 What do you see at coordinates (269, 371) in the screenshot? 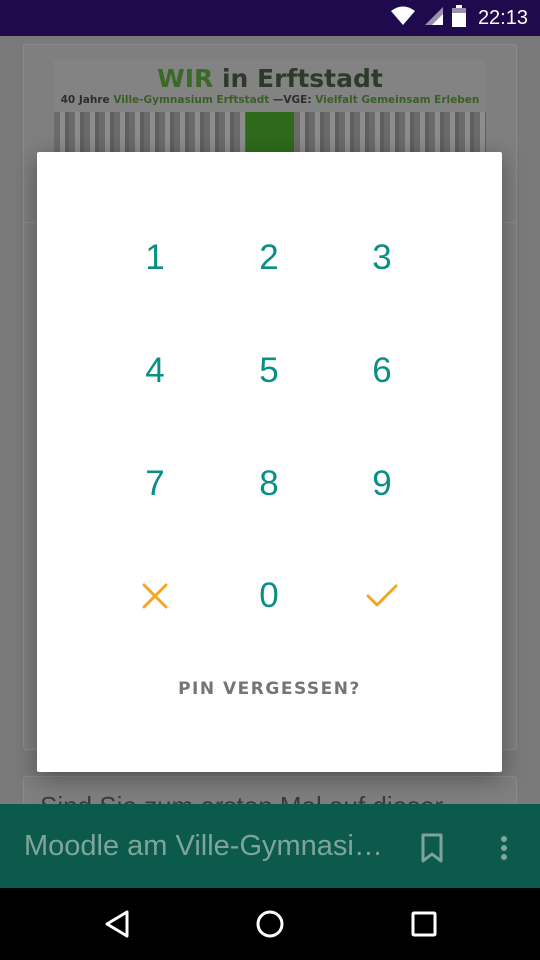
I see `key-5: 5` at bounding box center [269, 371].